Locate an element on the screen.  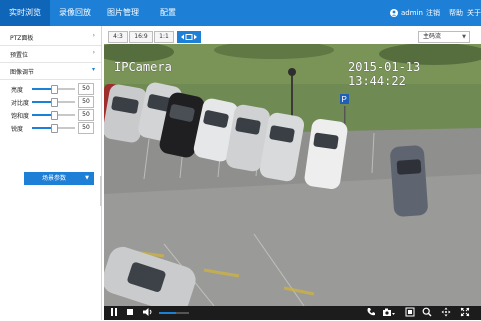
volume-slider-fill is located at coordinates (167, 313).